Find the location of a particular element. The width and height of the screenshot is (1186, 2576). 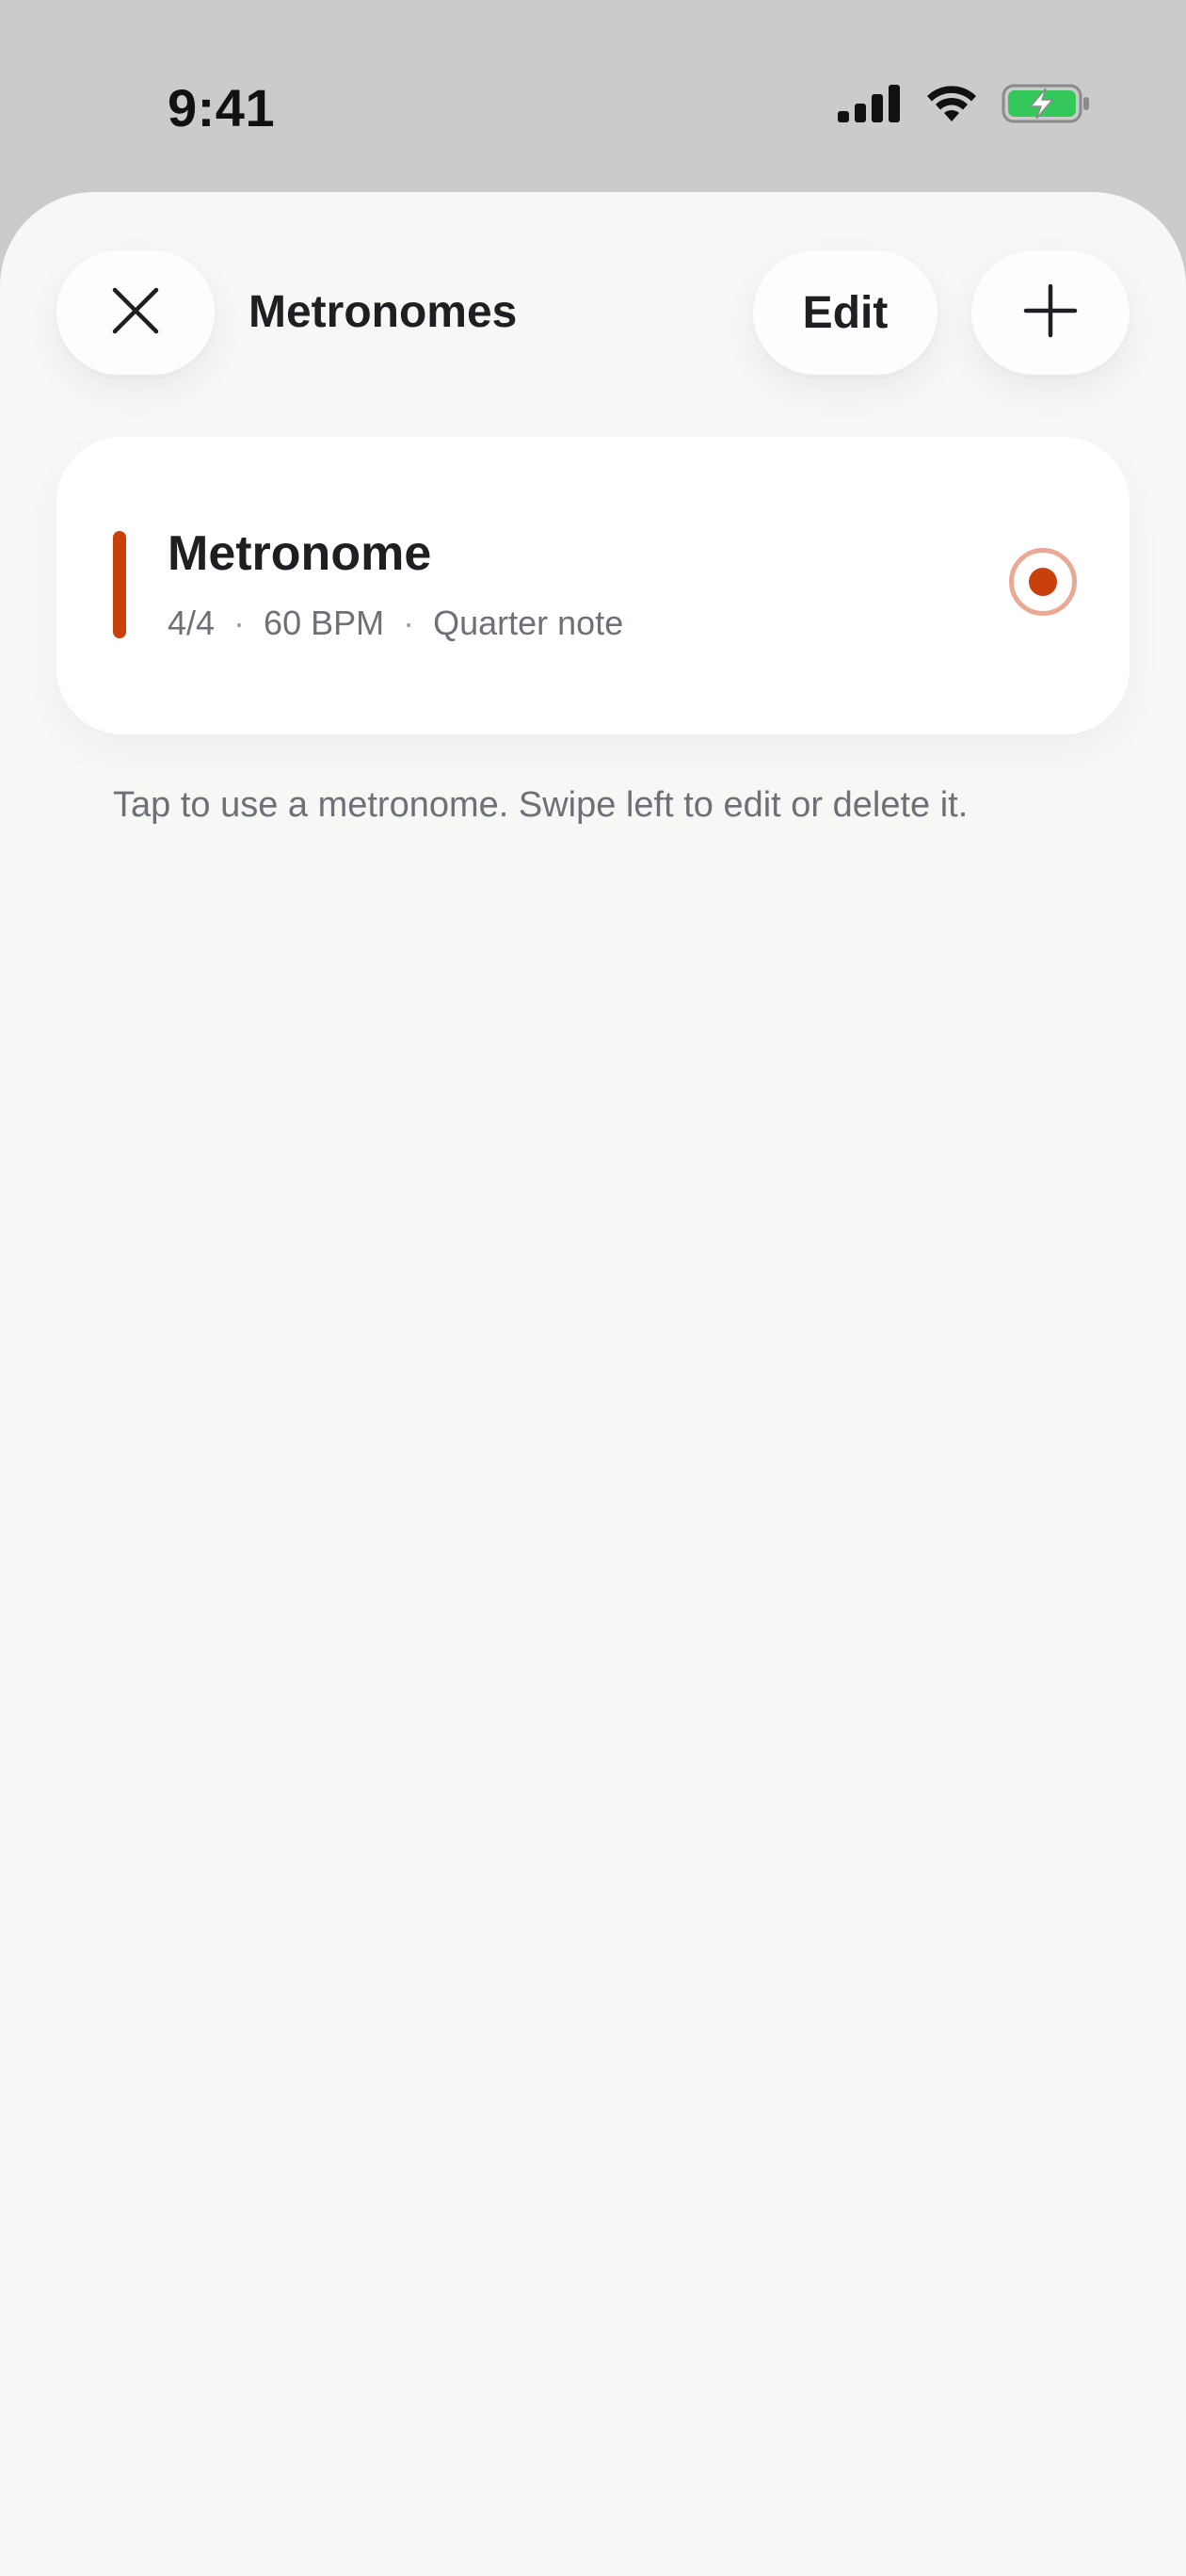

subdivision: Quarter note is located at coordinates (528, 623).